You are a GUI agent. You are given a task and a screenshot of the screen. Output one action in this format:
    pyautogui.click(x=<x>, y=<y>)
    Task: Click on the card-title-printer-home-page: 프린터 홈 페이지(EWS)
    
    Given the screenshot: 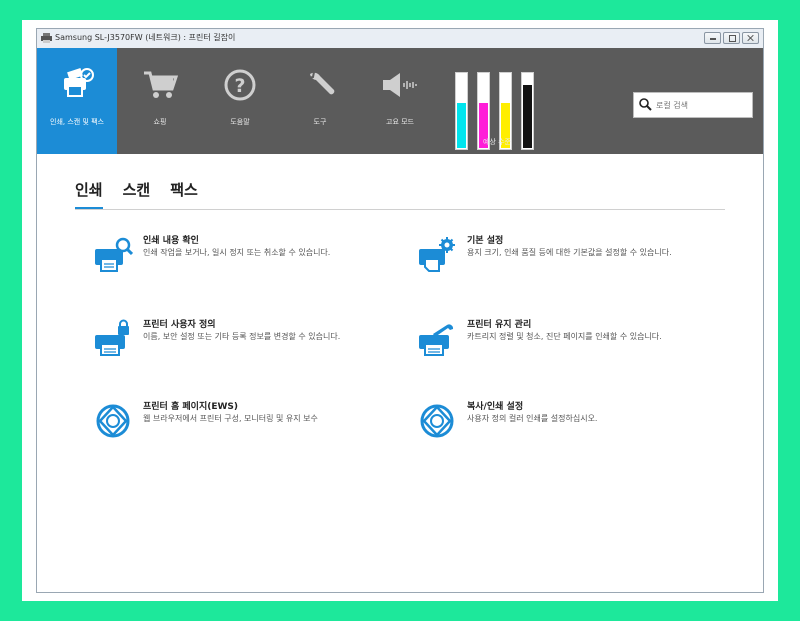 What is the action you would take?
    pyautogui.click(x=191, y=407)
    